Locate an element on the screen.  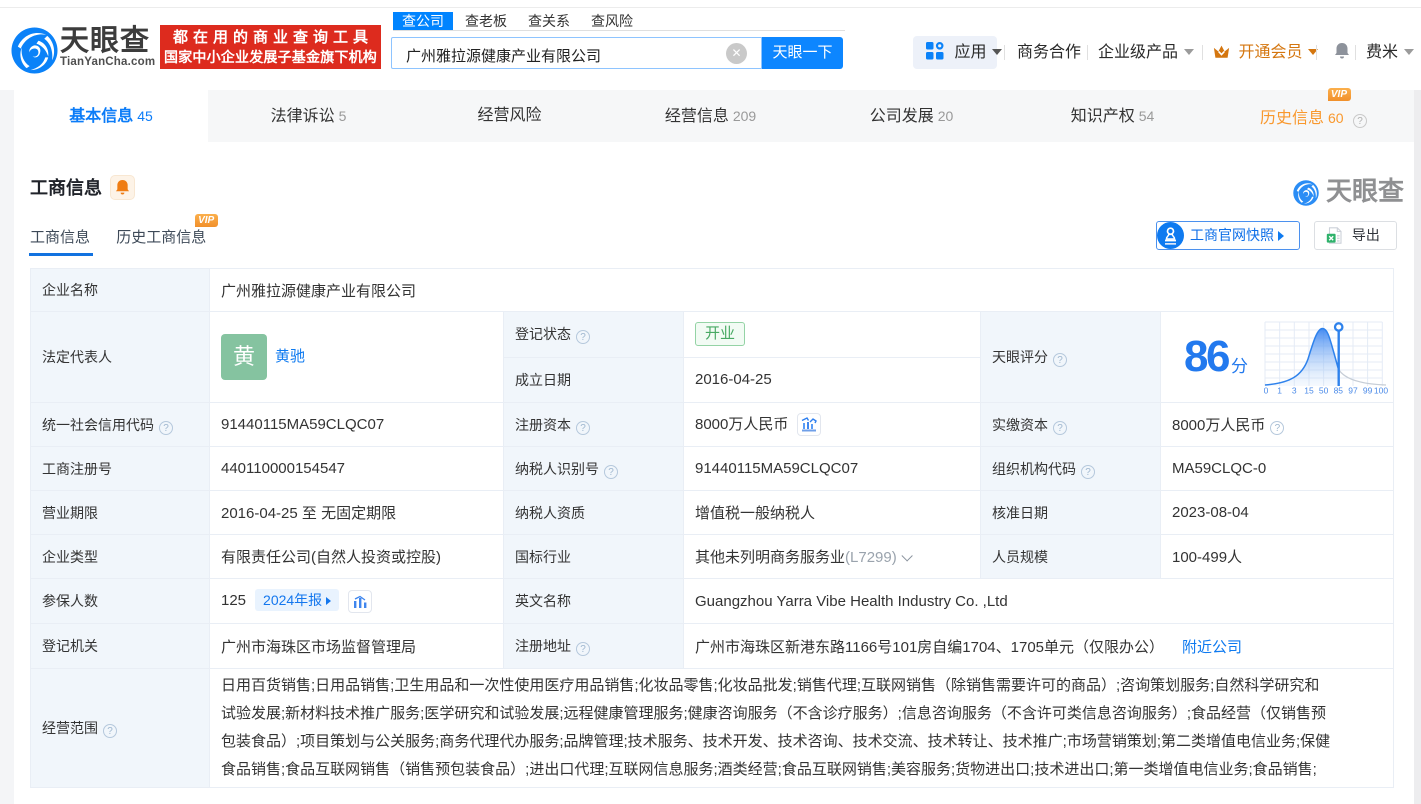
svg-text: 97 is located at coordinates (1353, 391).